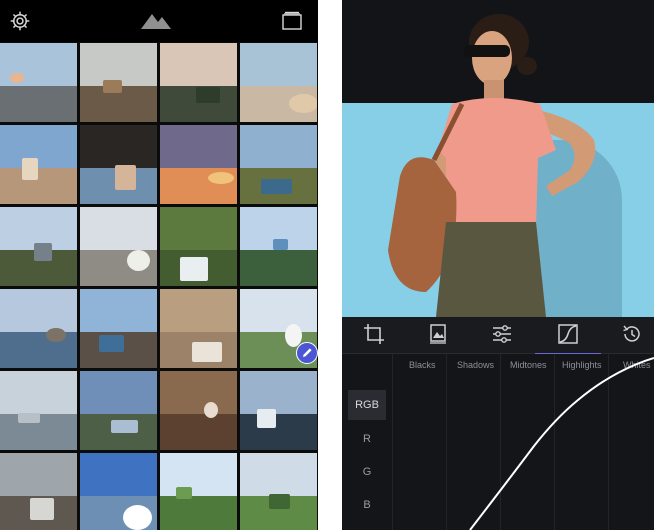 The image size is (654, 530). I want to click on curves-tool-icon, so click(568, 334).